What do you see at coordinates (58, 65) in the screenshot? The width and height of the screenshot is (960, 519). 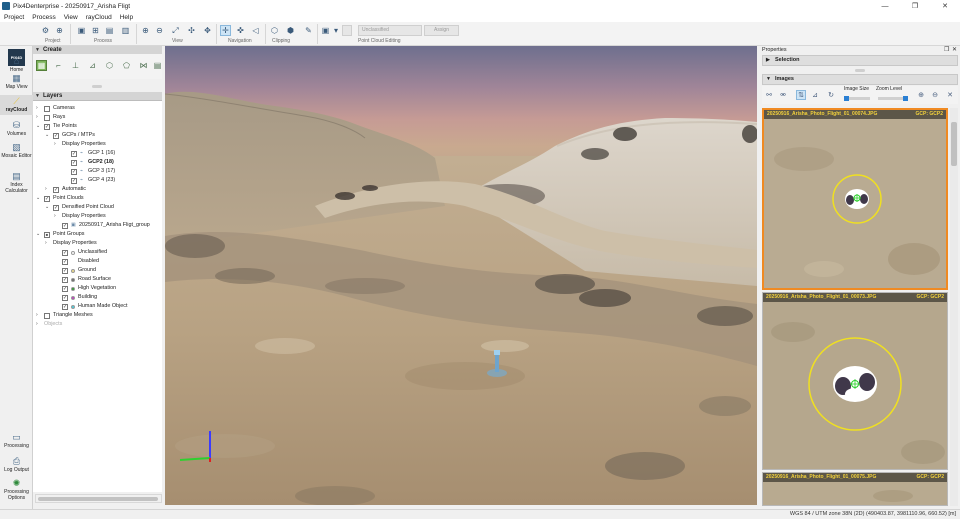 I see `create-polyline-icon: ⌐` at bounding box center [58, 65].